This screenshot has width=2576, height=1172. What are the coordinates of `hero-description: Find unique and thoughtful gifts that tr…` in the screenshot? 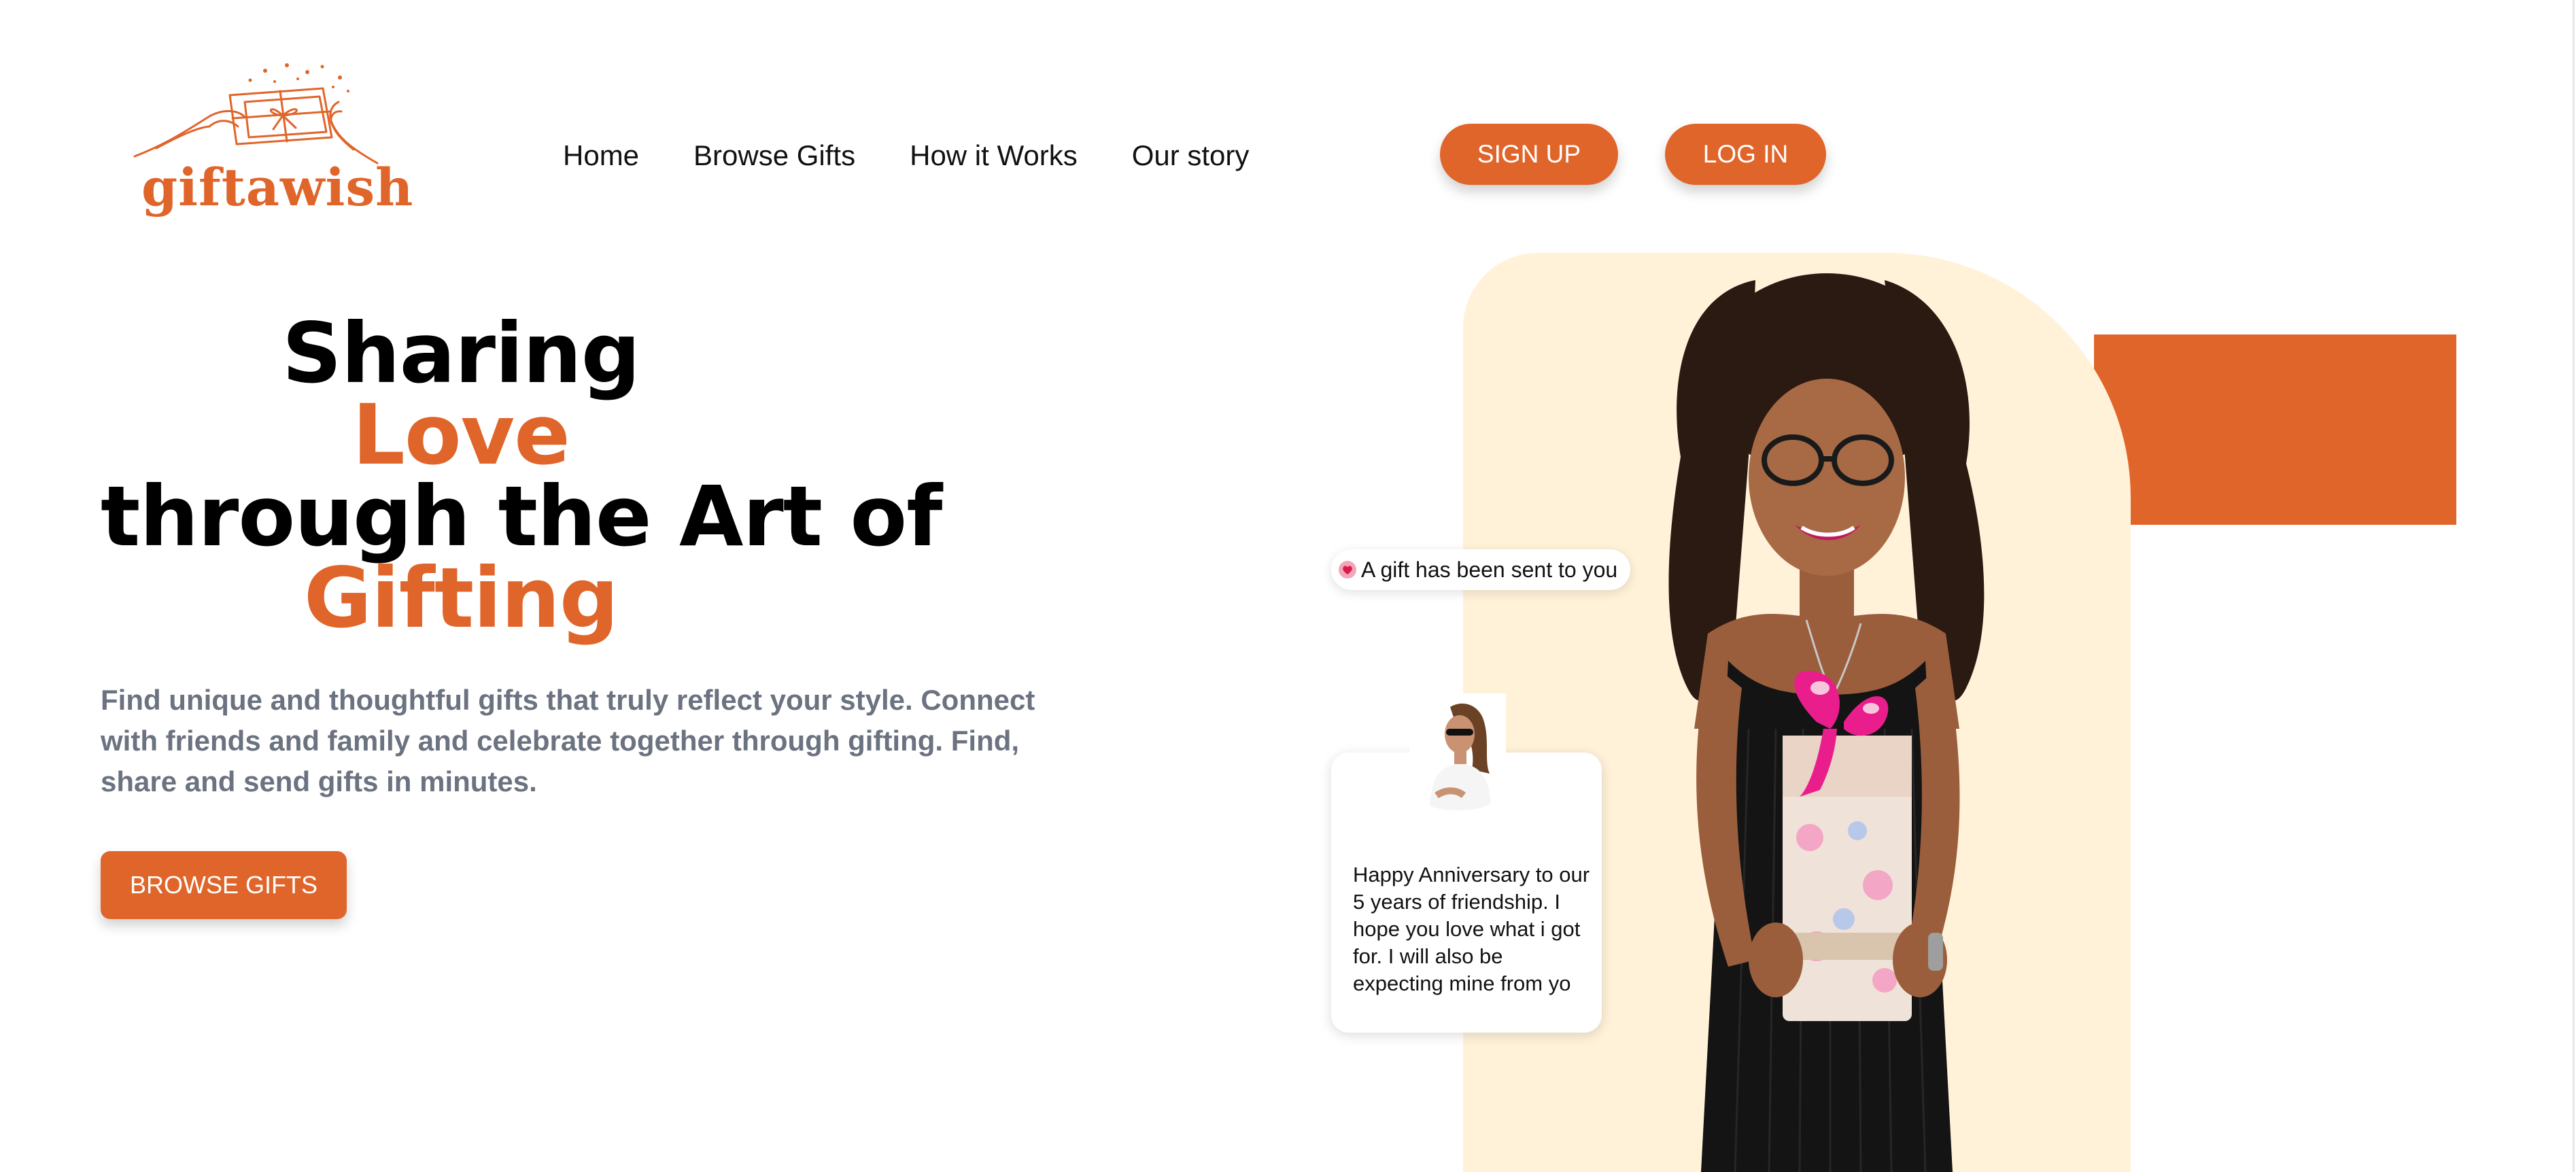 It's located at (568, 740).